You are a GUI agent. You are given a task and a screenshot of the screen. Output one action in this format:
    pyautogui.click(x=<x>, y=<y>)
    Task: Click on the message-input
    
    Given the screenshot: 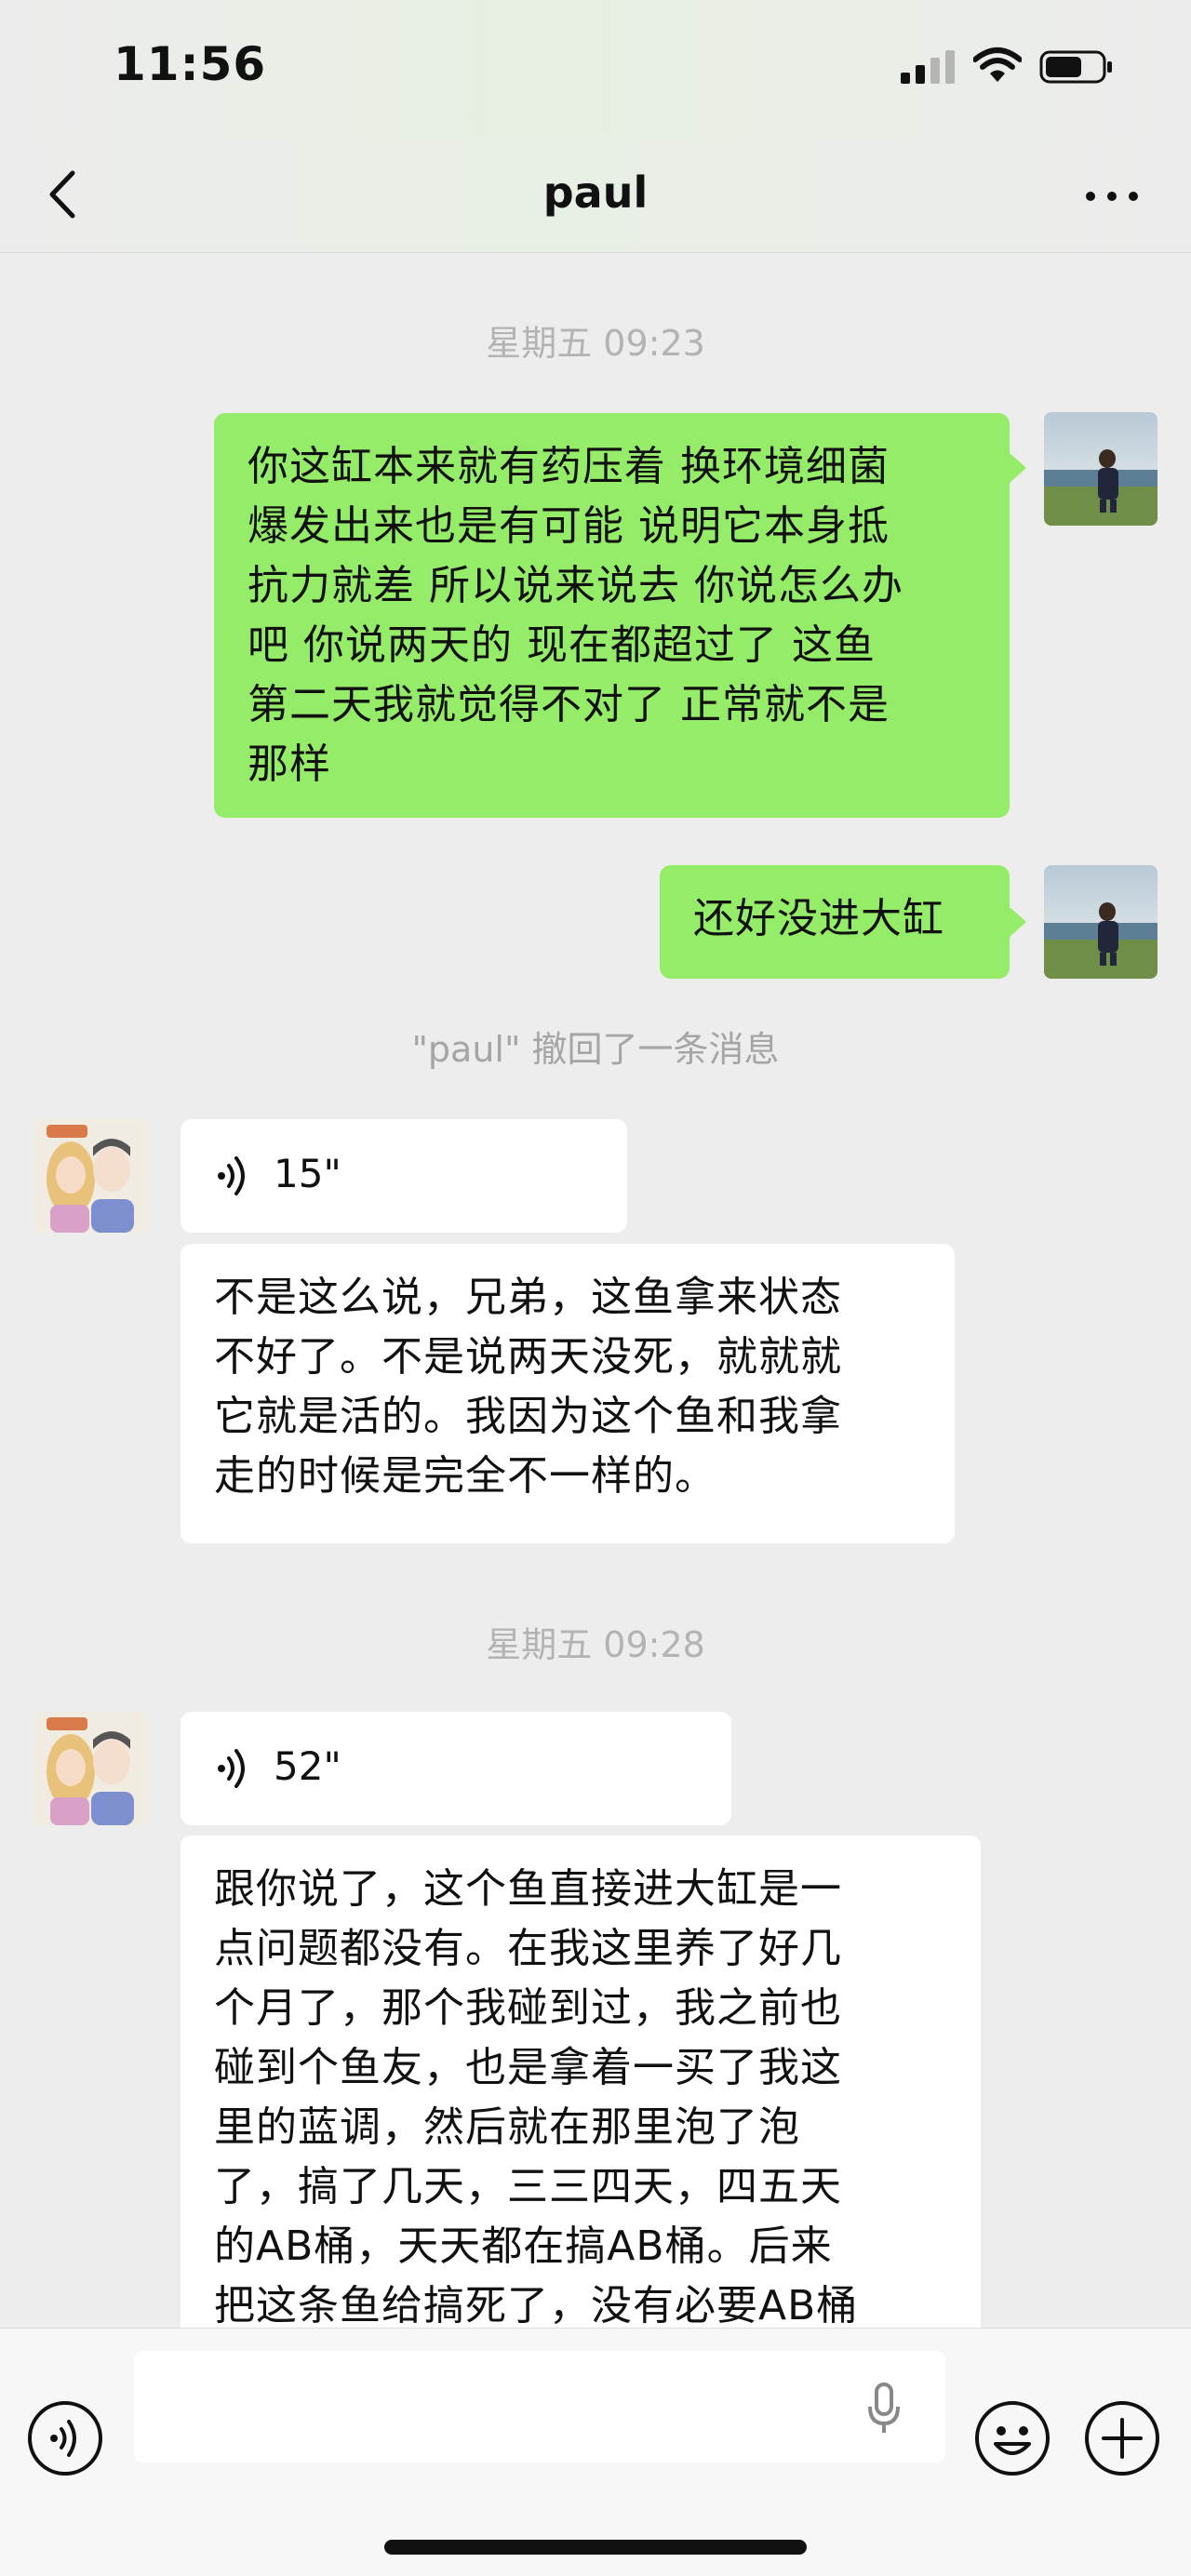 What is the action you would take?
    pyautogui.click(x=539, y=2407)
    